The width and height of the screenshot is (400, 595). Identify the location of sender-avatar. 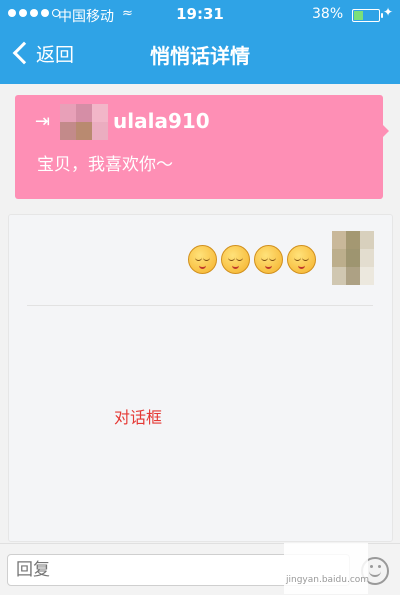
(84, 122).